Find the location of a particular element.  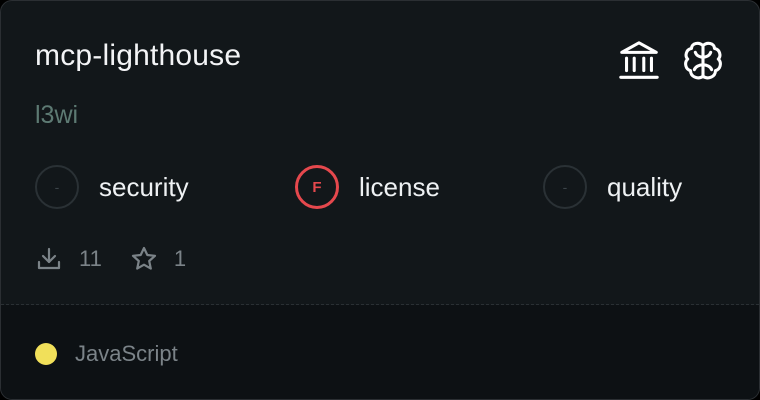

stars-count: 1 is located at coordinates (180, 258).